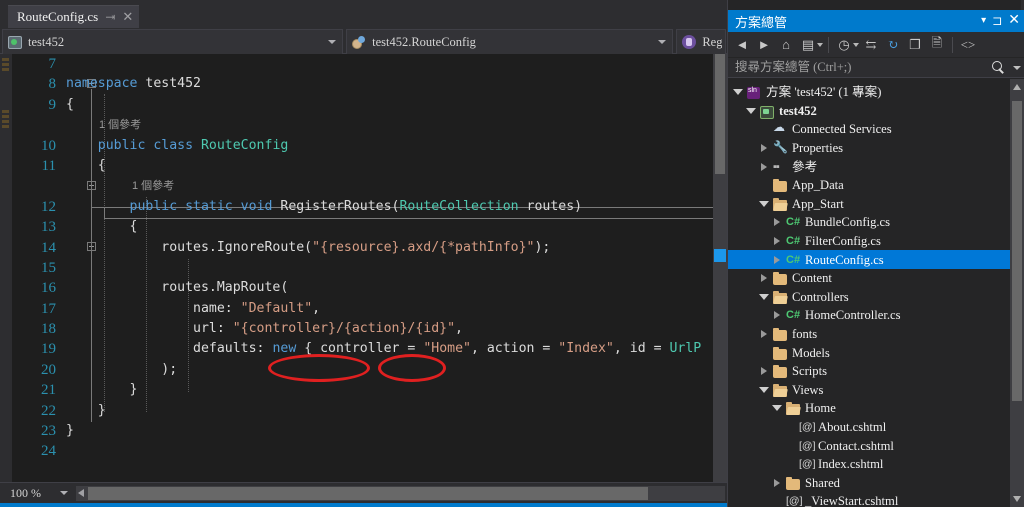 The width and height of the screenshot is (1024, 507). What do you see at coordinates (869, 185) in the screenshot?
I see `tree-item: App_Data` at bounding box center [869, 185].